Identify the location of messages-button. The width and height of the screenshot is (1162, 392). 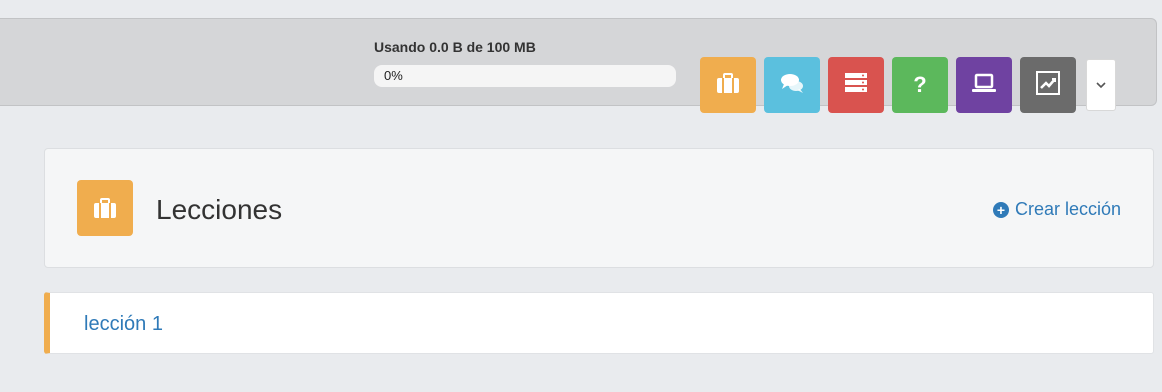
(792, 85).